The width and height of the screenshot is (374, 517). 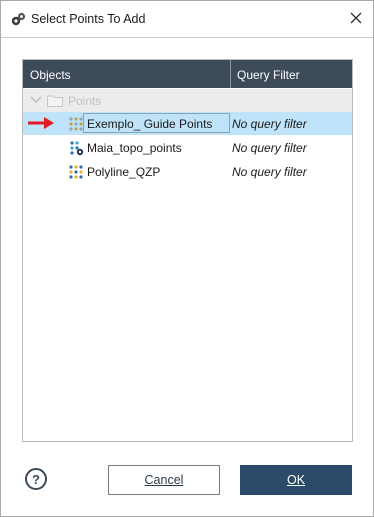 What do you see at coordinates (187, 37) in the screenshot?
I see `title-separator` at bounding box center [187, 37].